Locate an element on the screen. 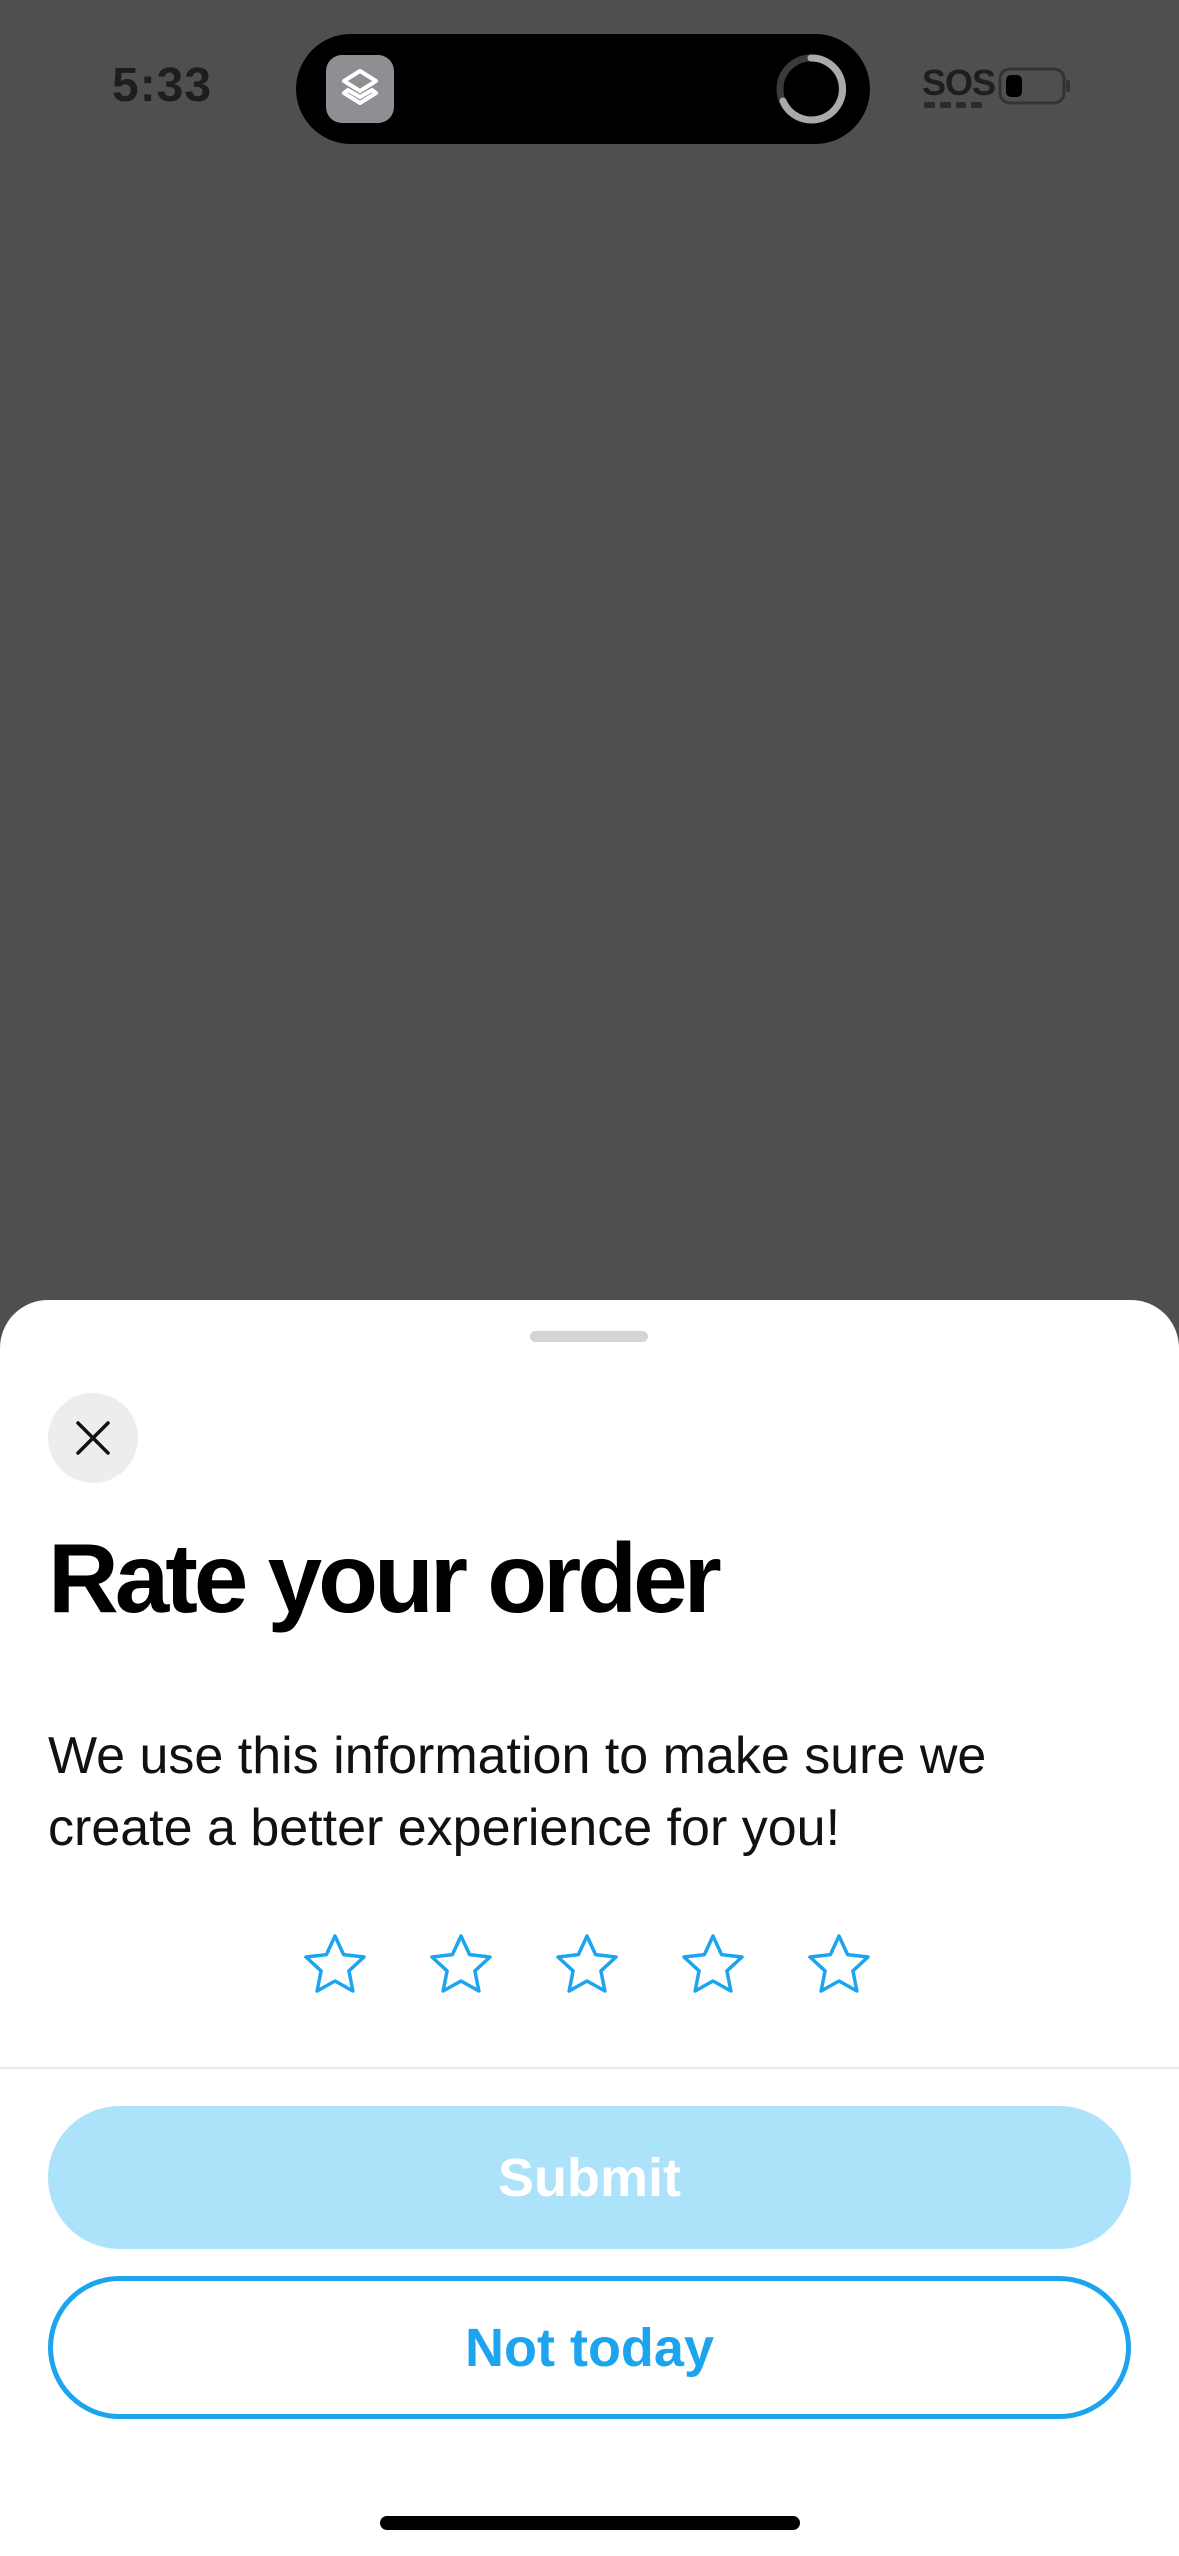 The height and width of the screenshot is (2556, 1179). close-button is located at coordinates (93, 1438).